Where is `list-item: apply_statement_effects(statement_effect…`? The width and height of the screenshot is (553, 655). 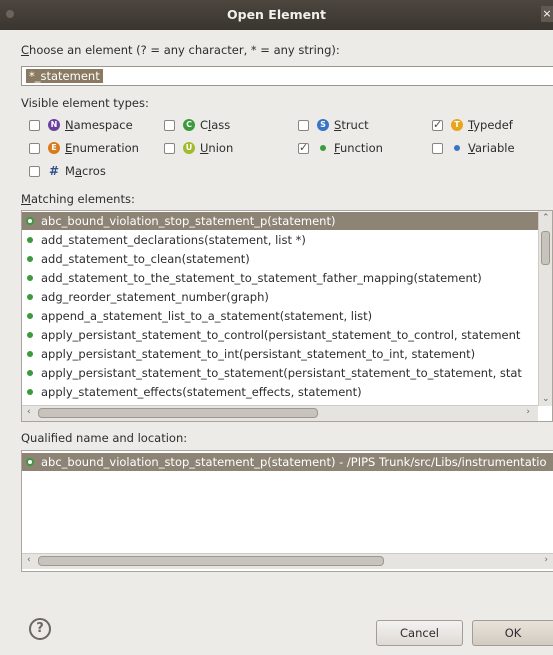 list-item: apply_statement_effects(statement_effect… is located at coordinates (281, 392).